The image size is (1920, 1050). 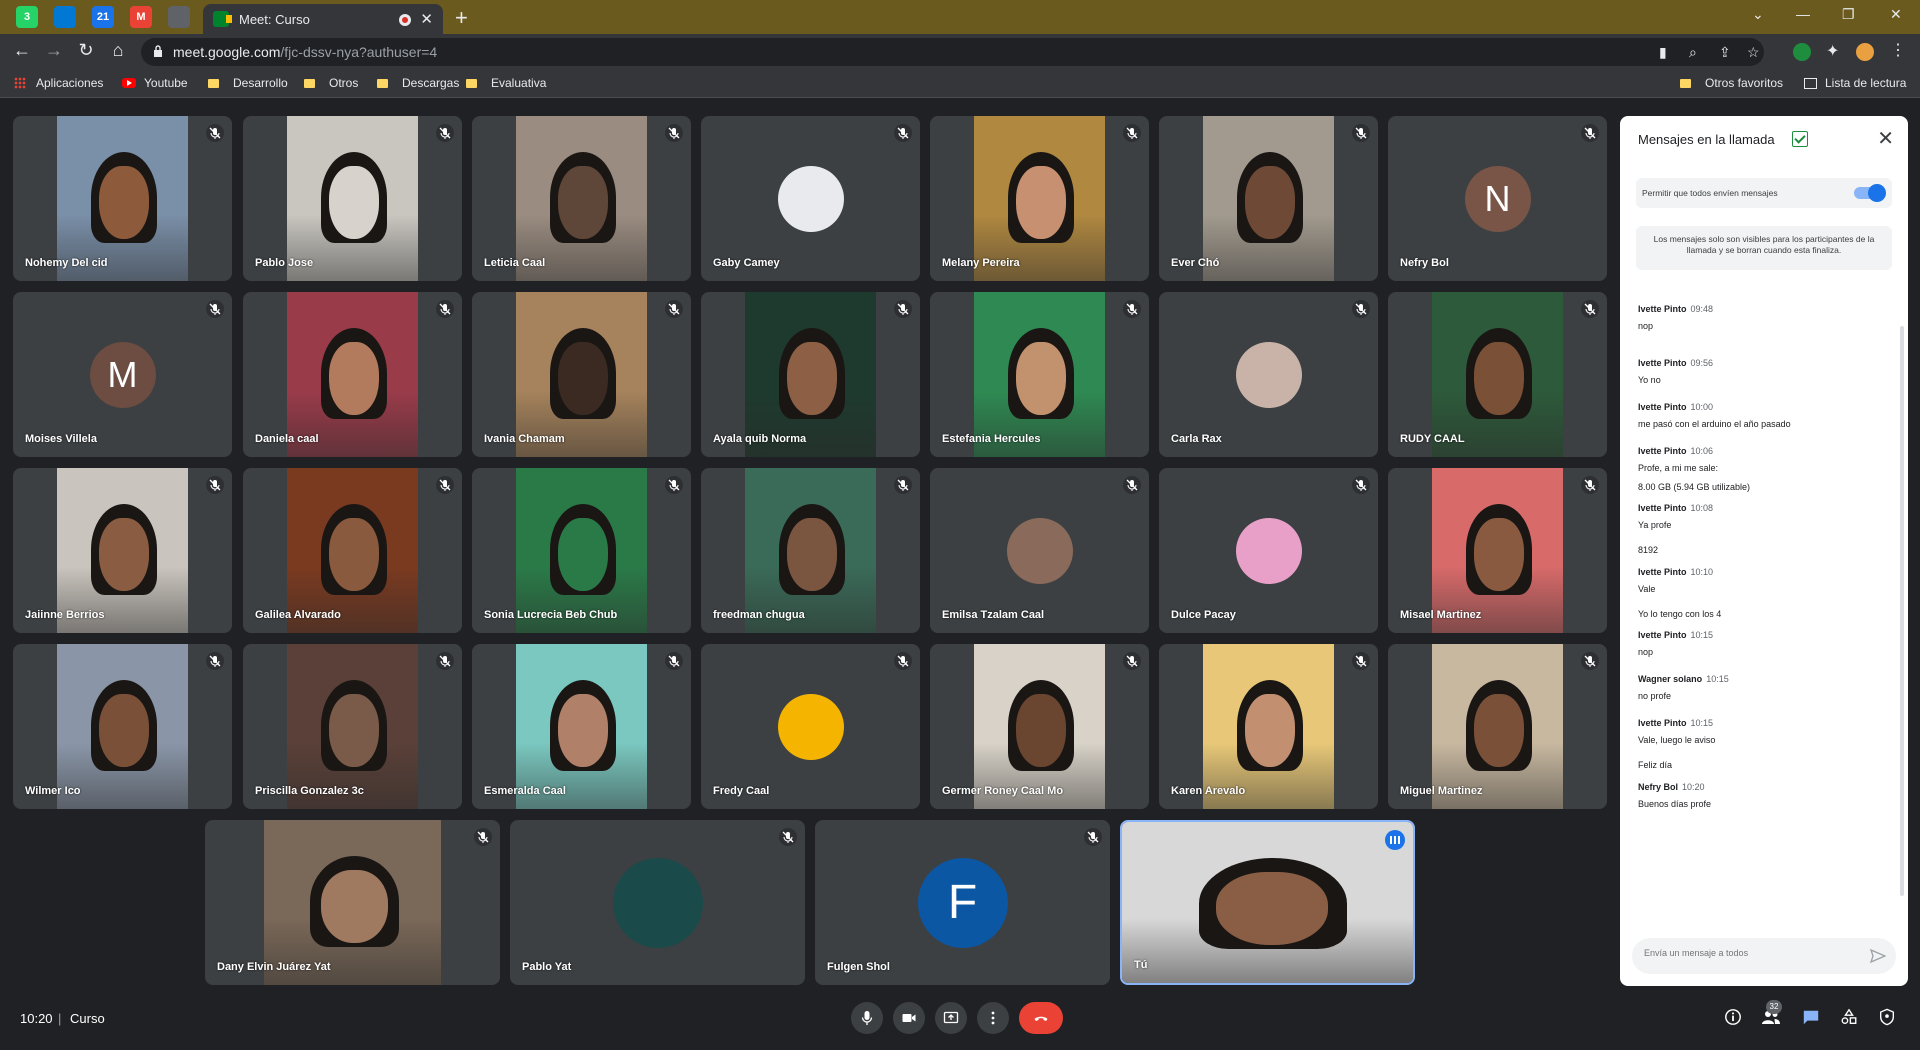 I want to click on active-tab: Meet: Curso ✕, so click(x=323, y=19).